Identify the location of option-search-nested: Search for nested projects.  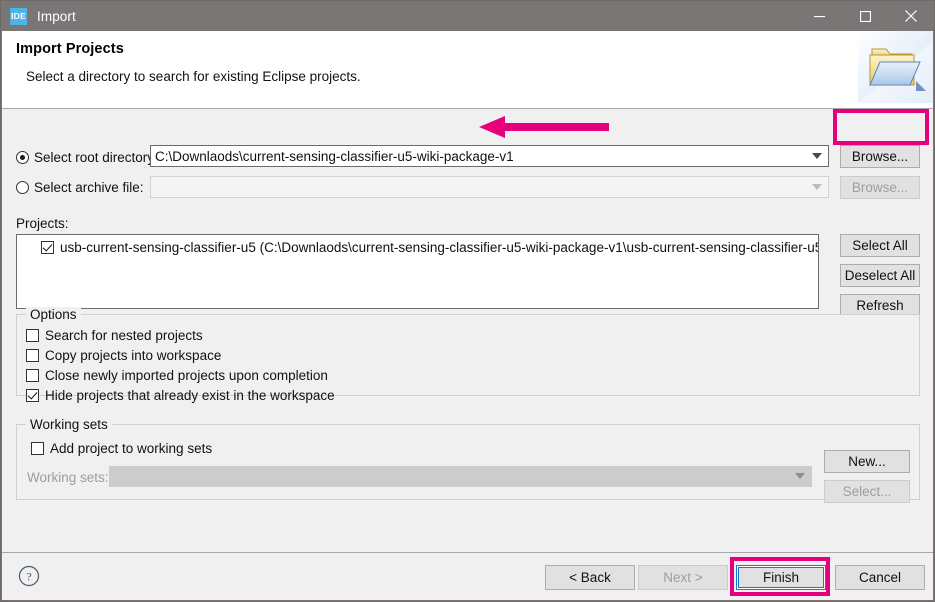
(114, 335).